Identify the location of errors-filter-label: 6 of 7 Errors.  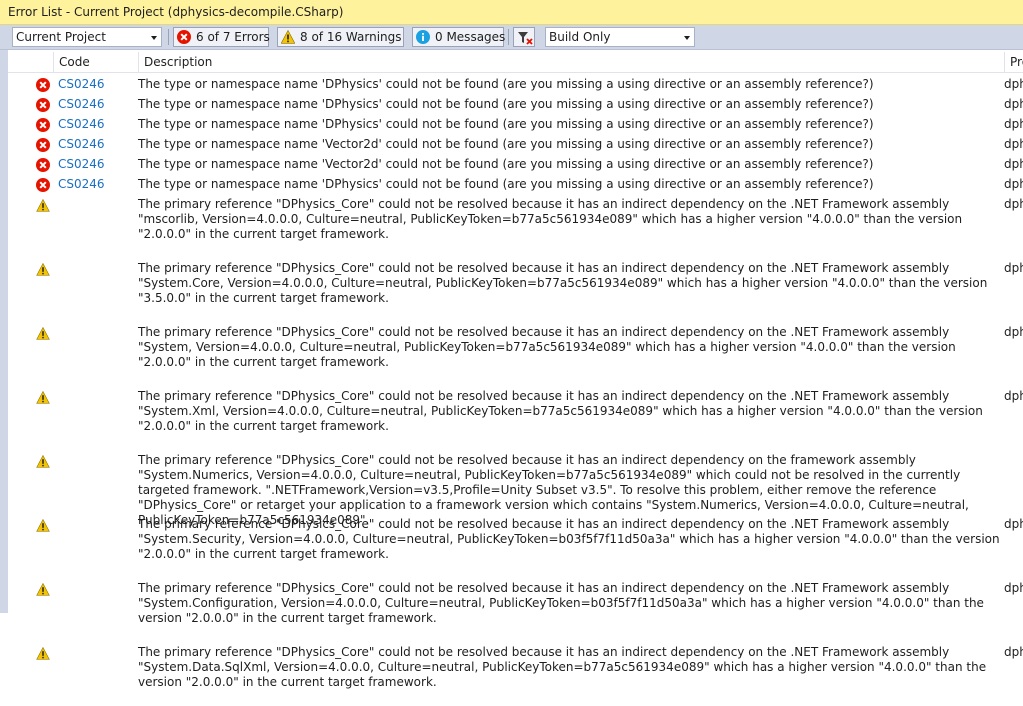
(233, 37).